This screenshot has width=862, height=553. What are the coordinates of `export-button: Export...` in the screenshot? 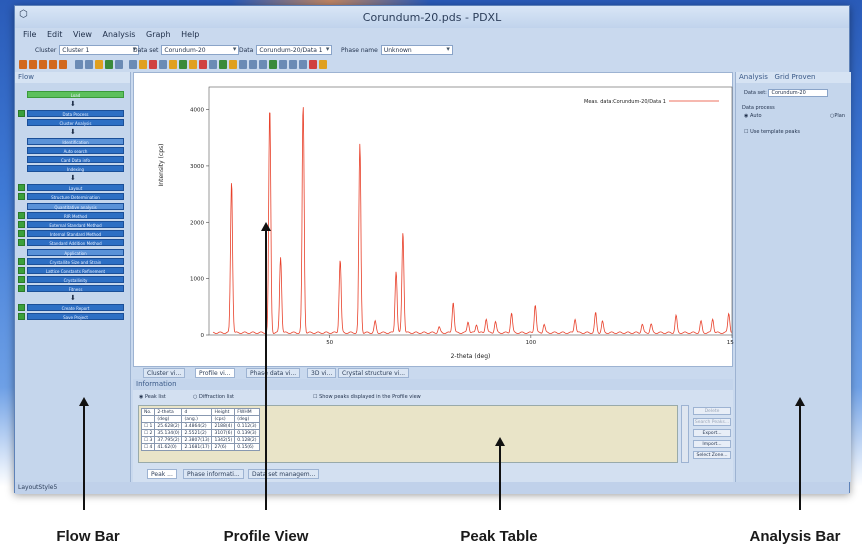 It's located at (712, 433).